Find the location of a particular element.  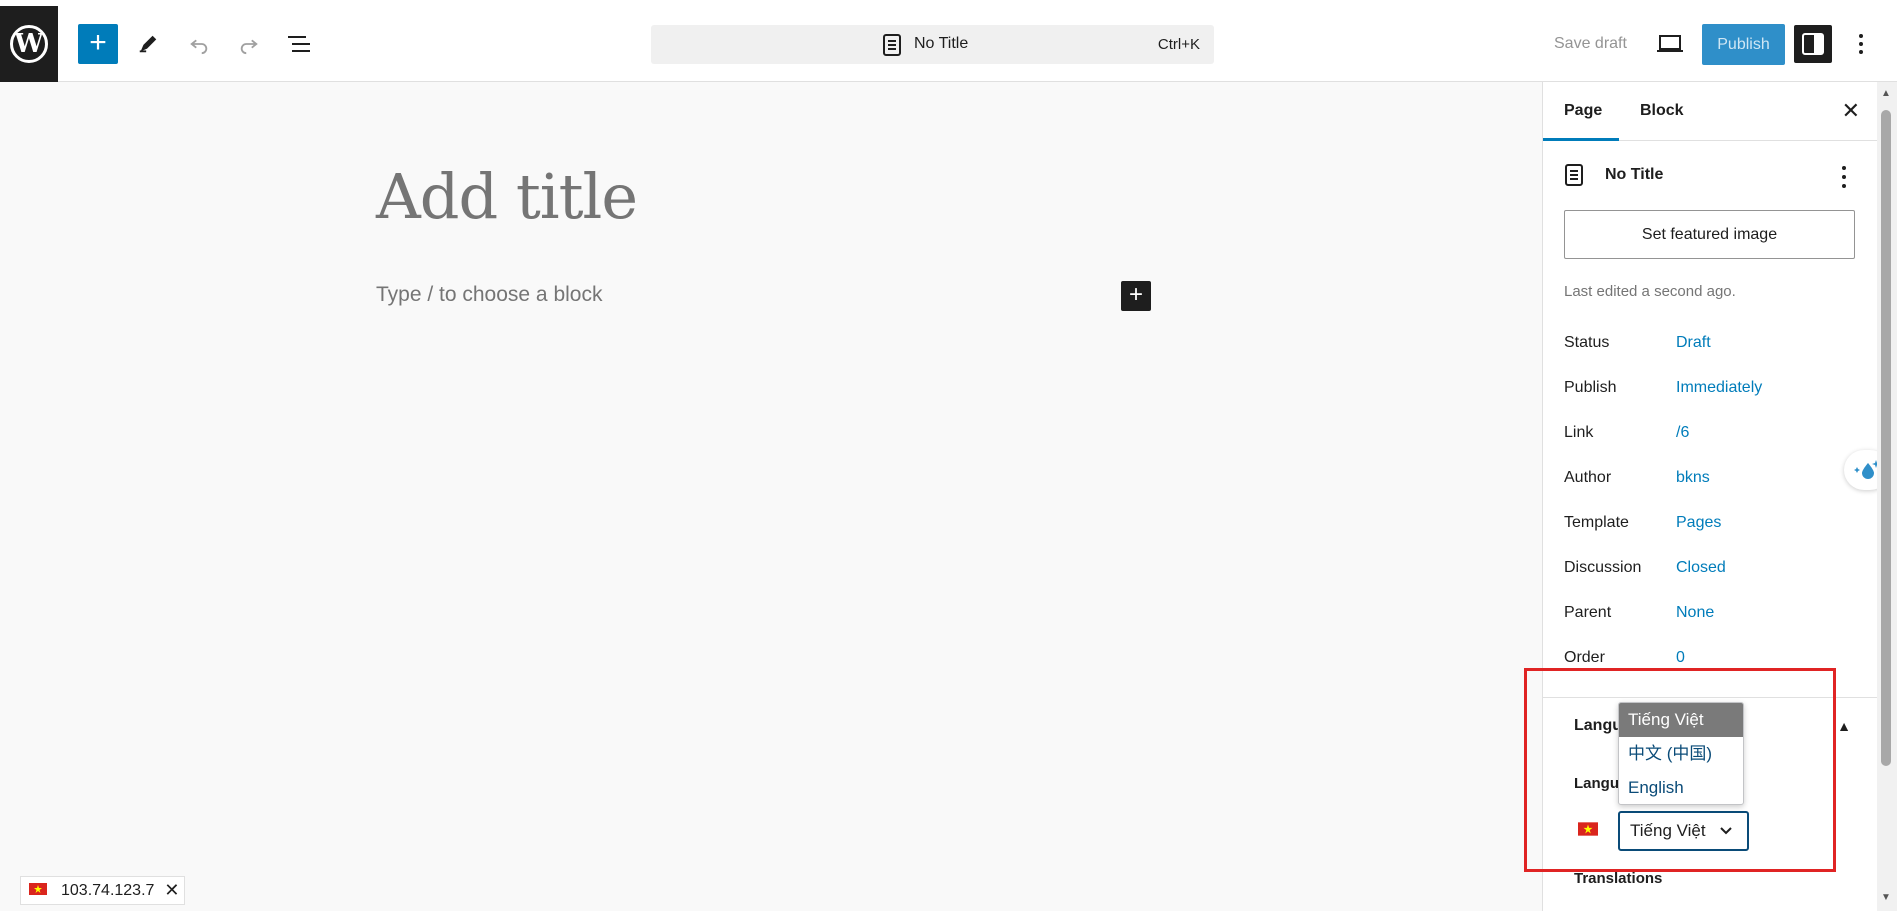

meta-value-publish: Immediately is located at coordinates (1719, 388).